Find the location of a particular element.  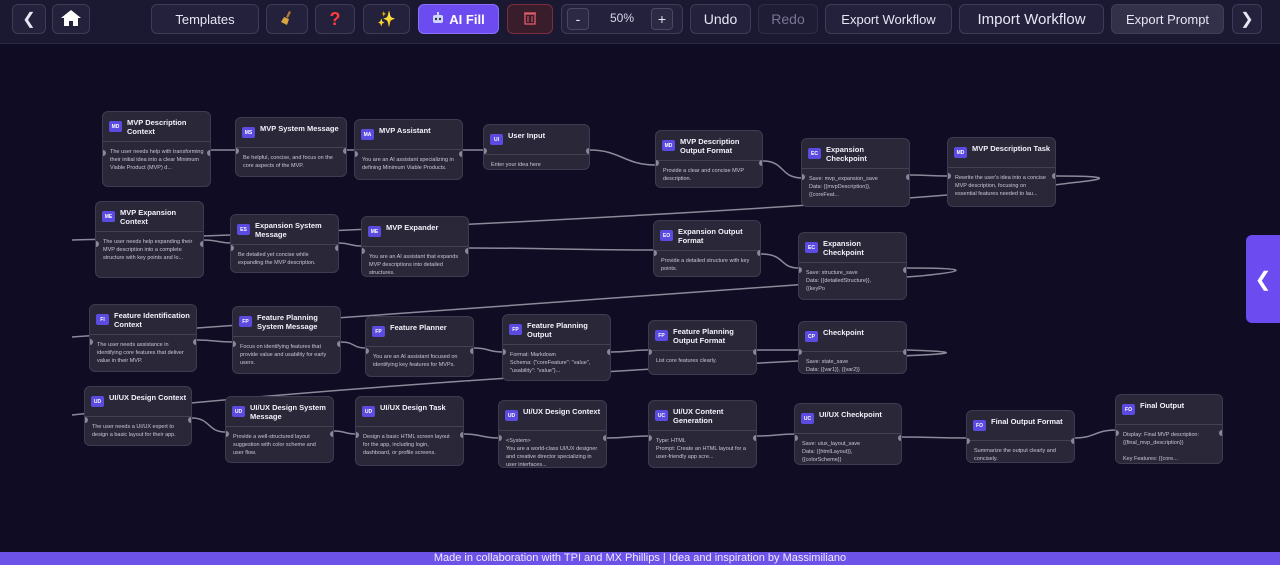

templates-button: Templates is located at coordinates (205, 19).